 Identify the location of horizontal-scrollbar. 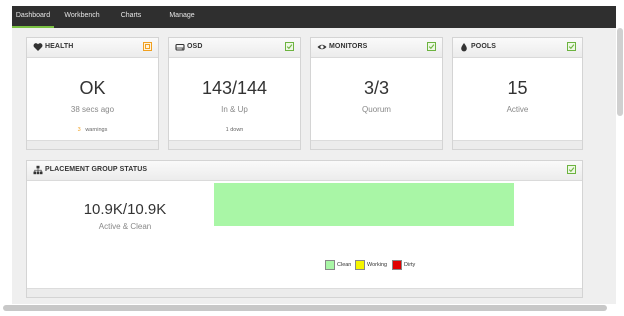
(305, 308).